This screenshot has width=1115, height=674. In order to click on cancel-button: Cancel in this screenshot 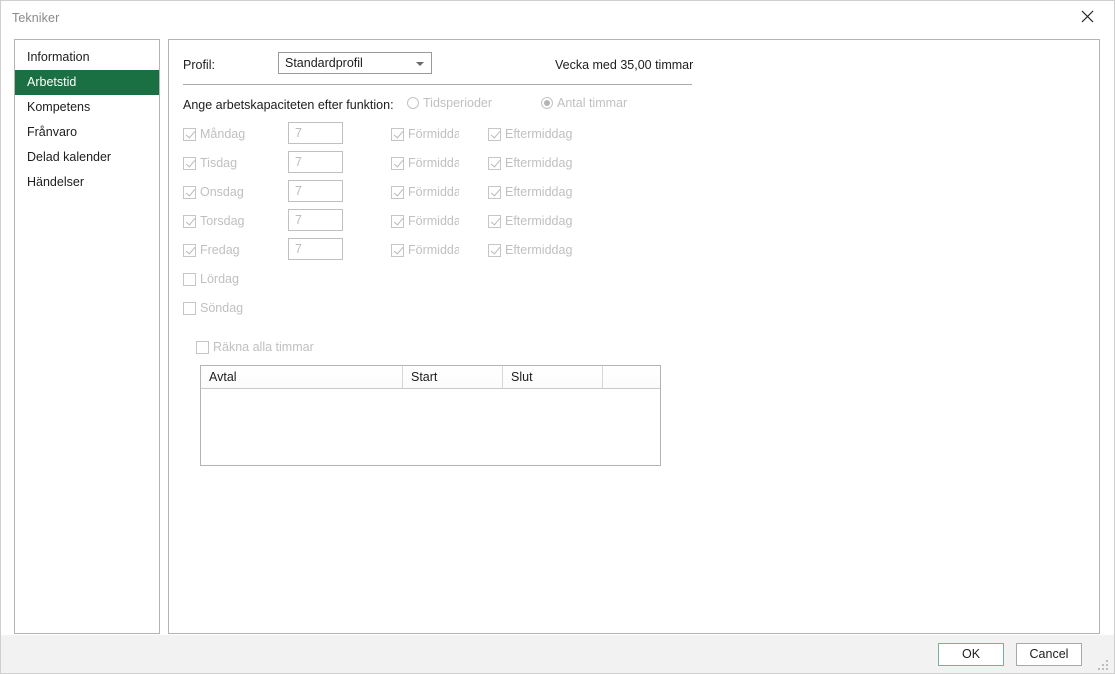, I will do `click(1049, 654)`.